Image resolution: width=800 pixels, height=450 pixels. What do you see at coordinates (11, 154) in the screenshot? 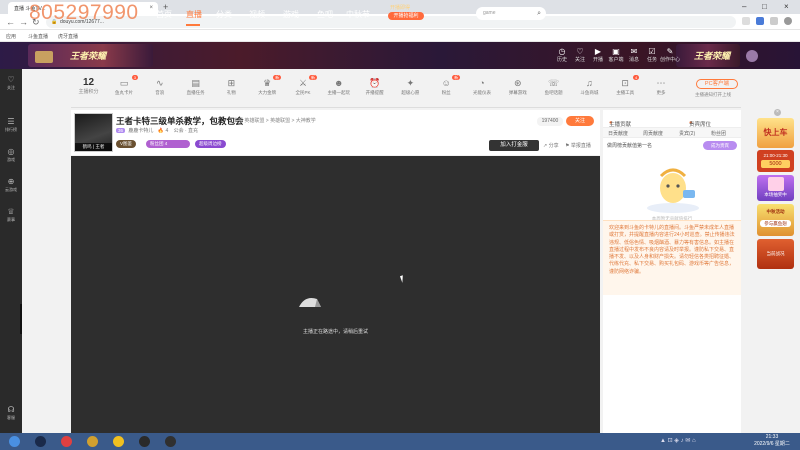
I see `sidebar-item-game: ◎ 游戏` at bounding box center [11, 154].